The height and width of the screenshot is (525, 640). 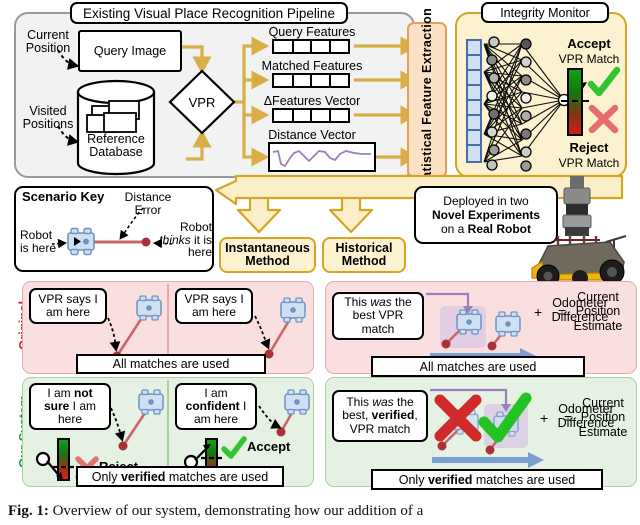 I want to click on original-hist-plus: +, so click(x=538, y=312).